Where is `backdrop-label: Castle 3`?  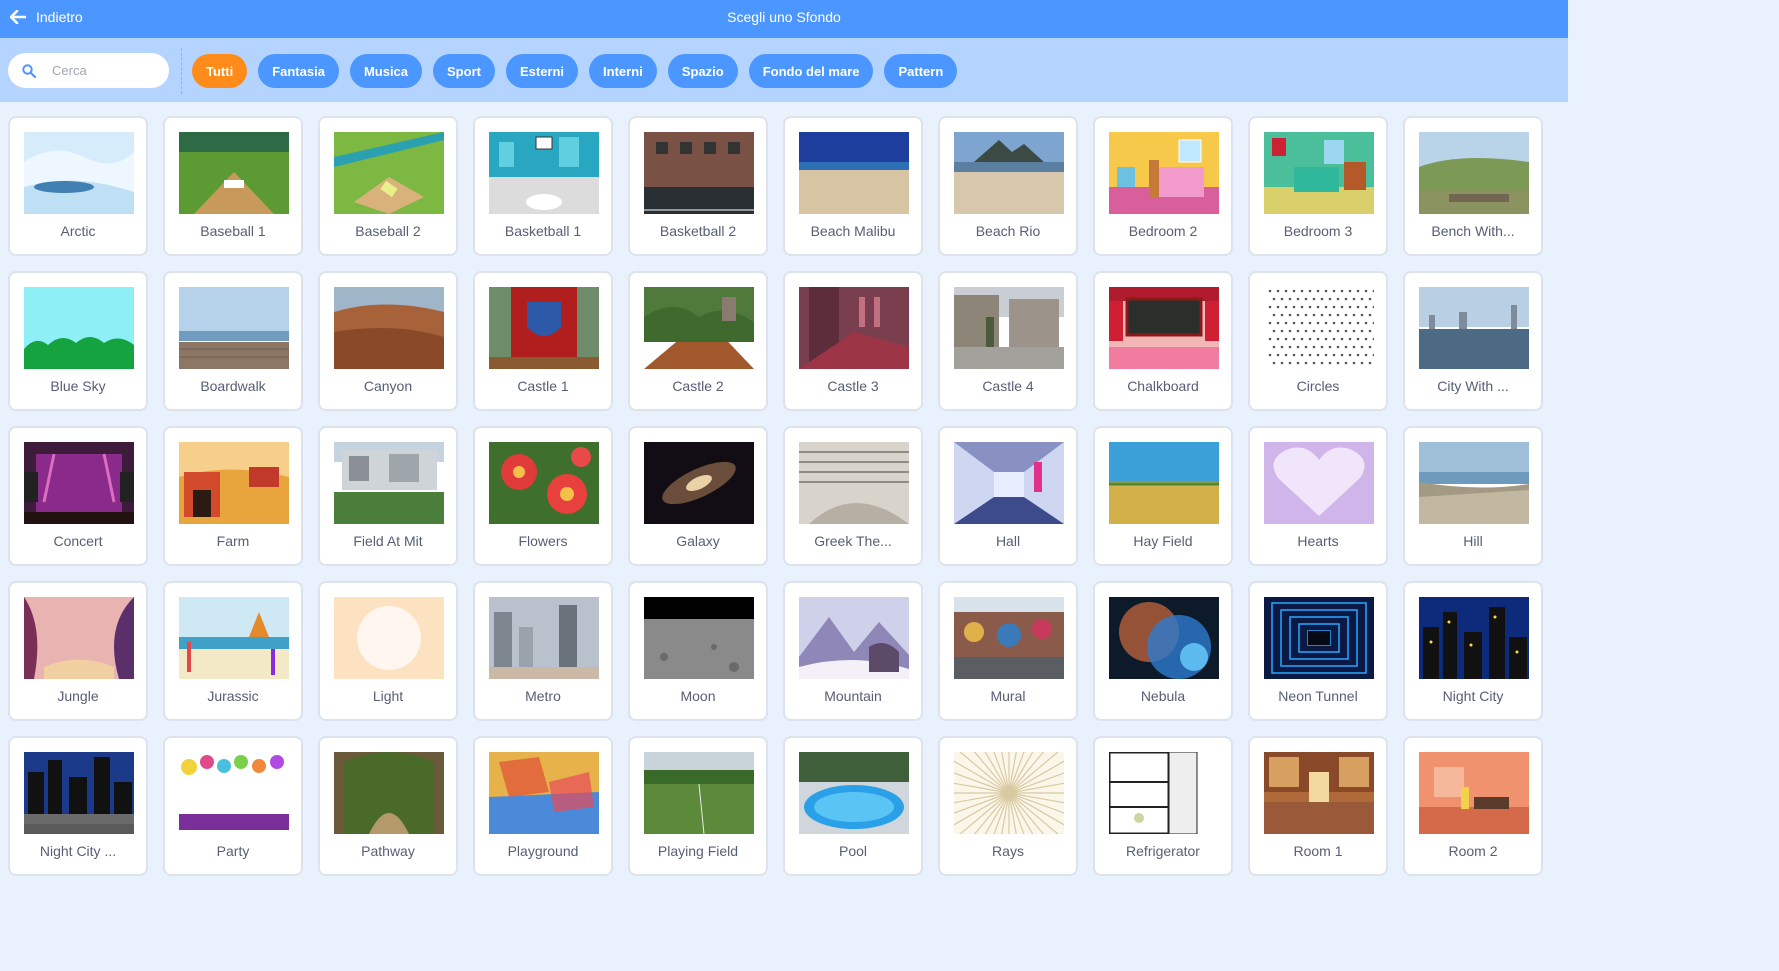
backdrop-label: Castle 3 is located at coordinates (853, 386).